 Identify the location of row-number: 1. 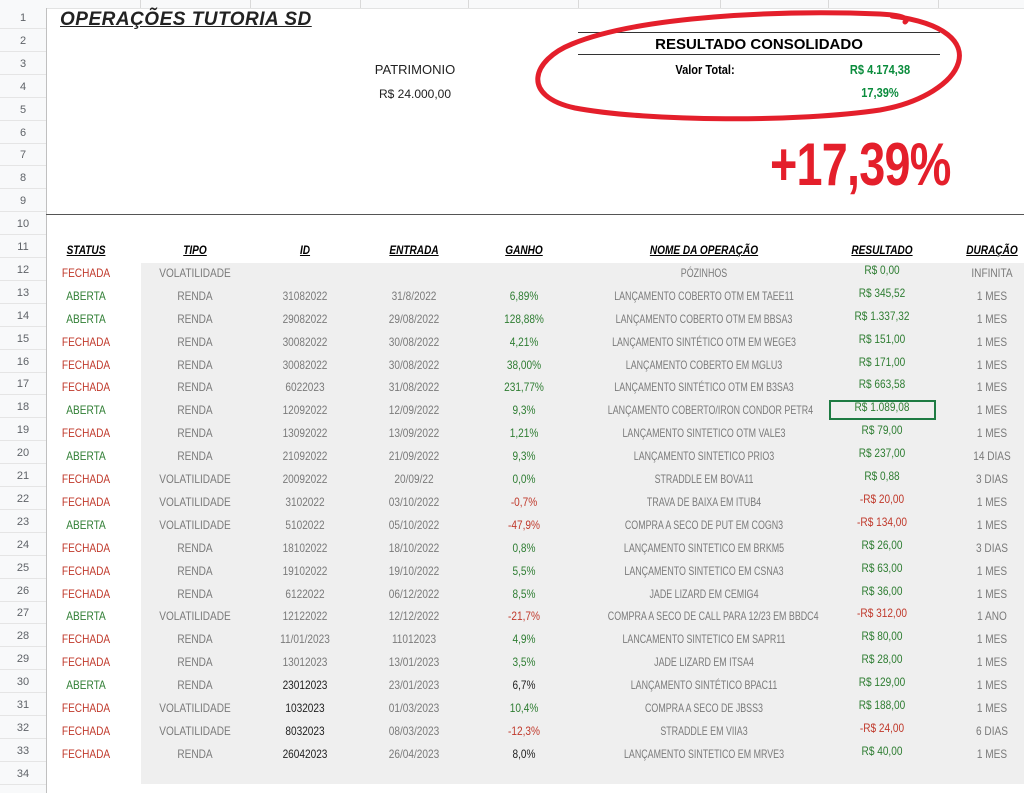
(23, 20).